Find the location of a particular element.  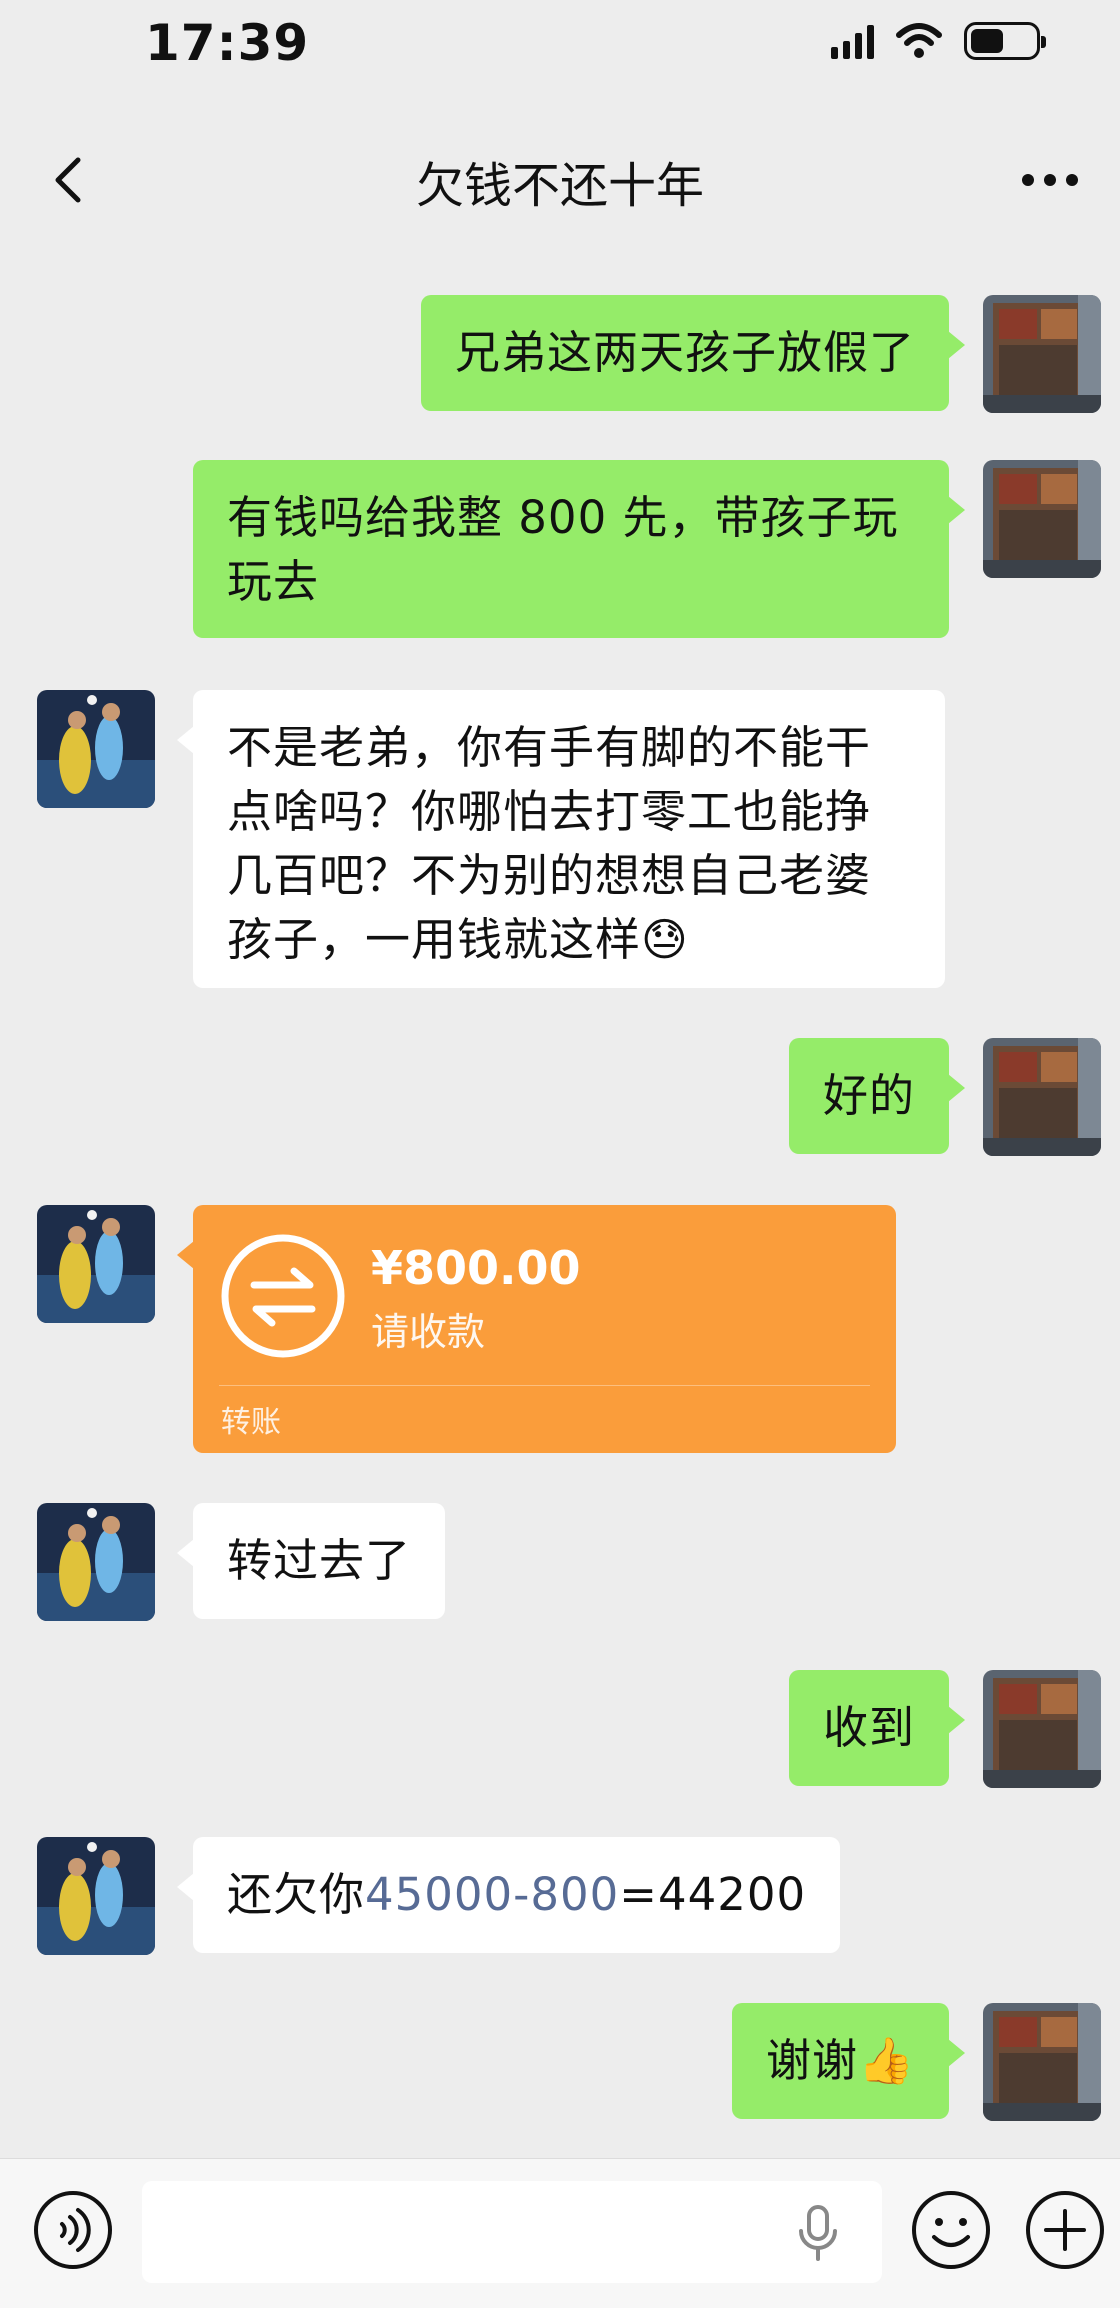

emoji-icon is located at coordinates (951, 2230).